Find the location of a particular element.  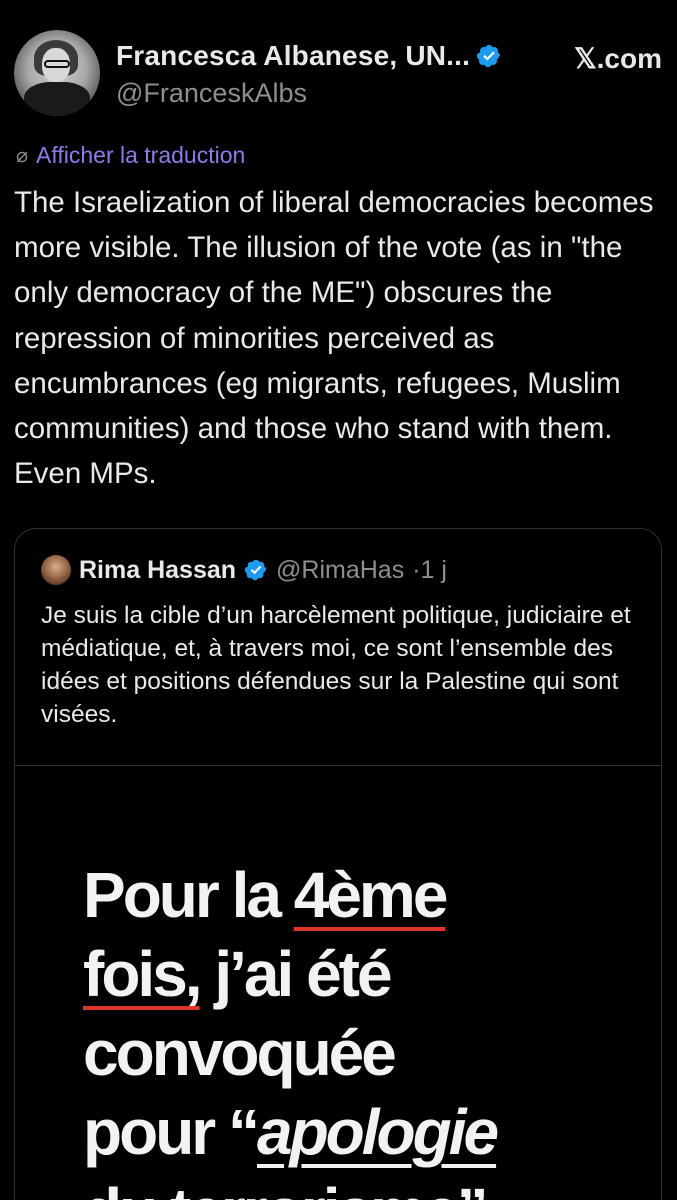

poster-line-4: pour “apologie is located at coordinates (363, 1132).